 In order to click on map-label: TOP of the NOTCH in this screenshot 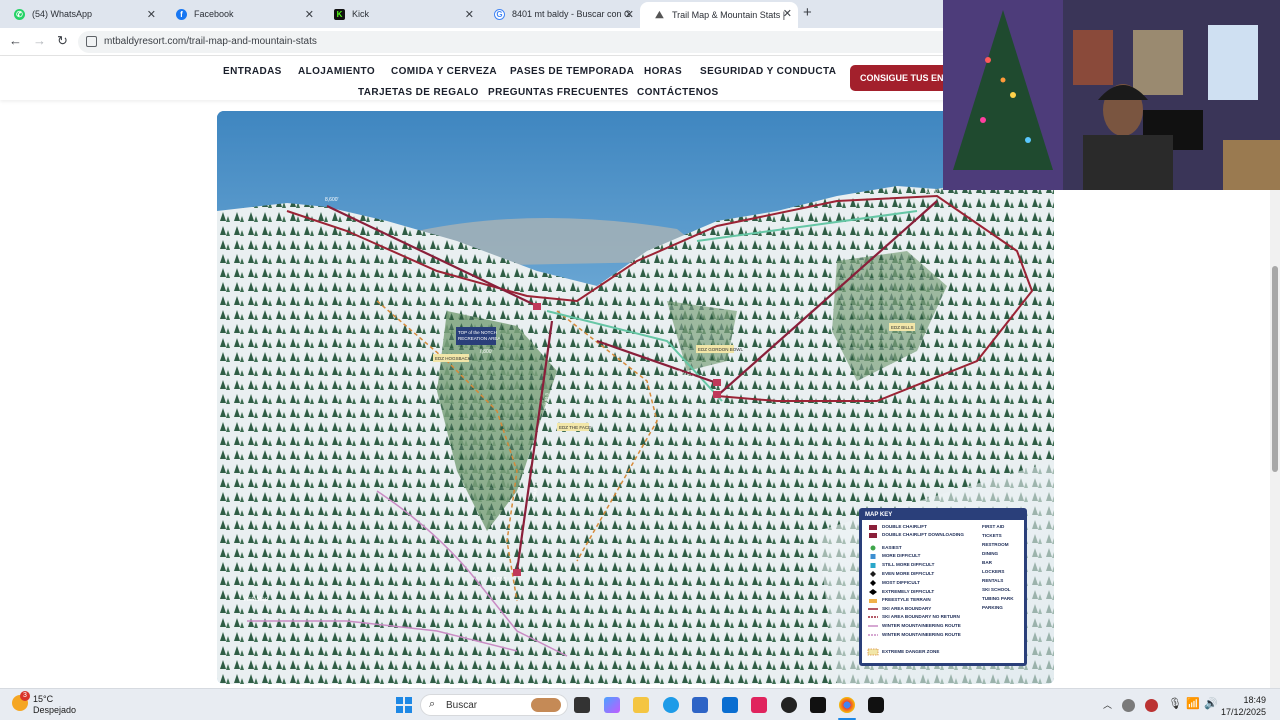, I will do `click(477, 332)`.